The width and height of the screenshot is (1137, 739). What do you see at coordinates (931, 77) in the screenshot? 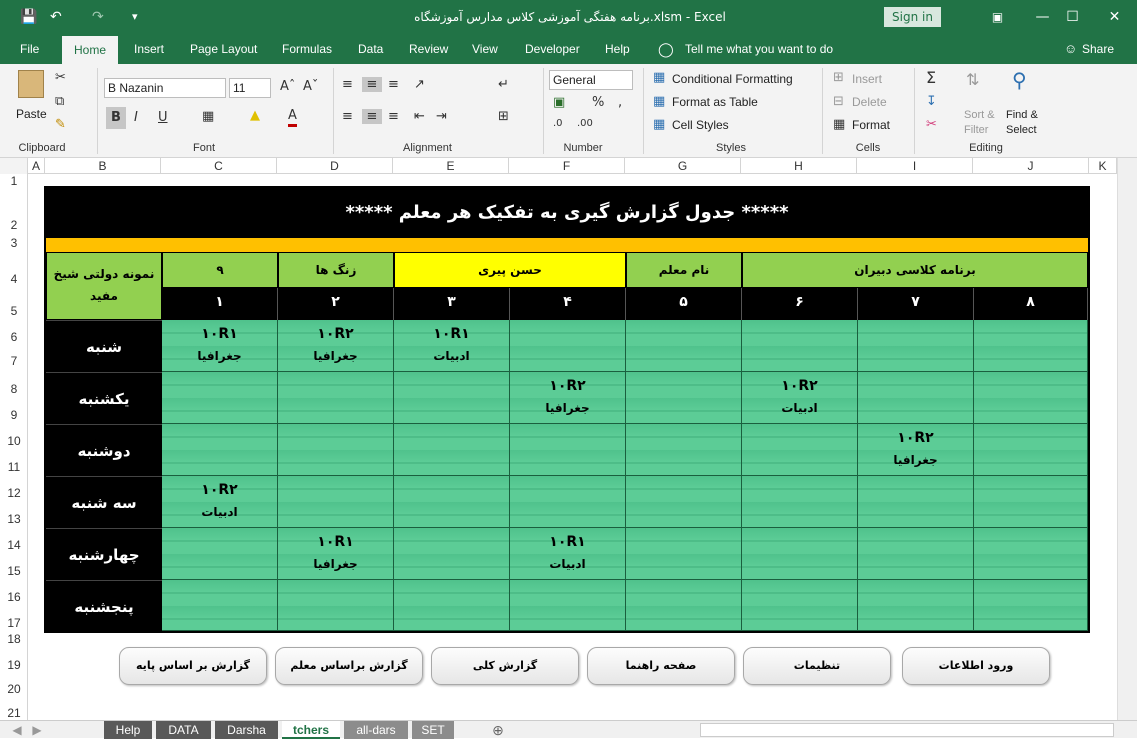
I see `autosum-icon: Σ` at bounding box center [931, 77].